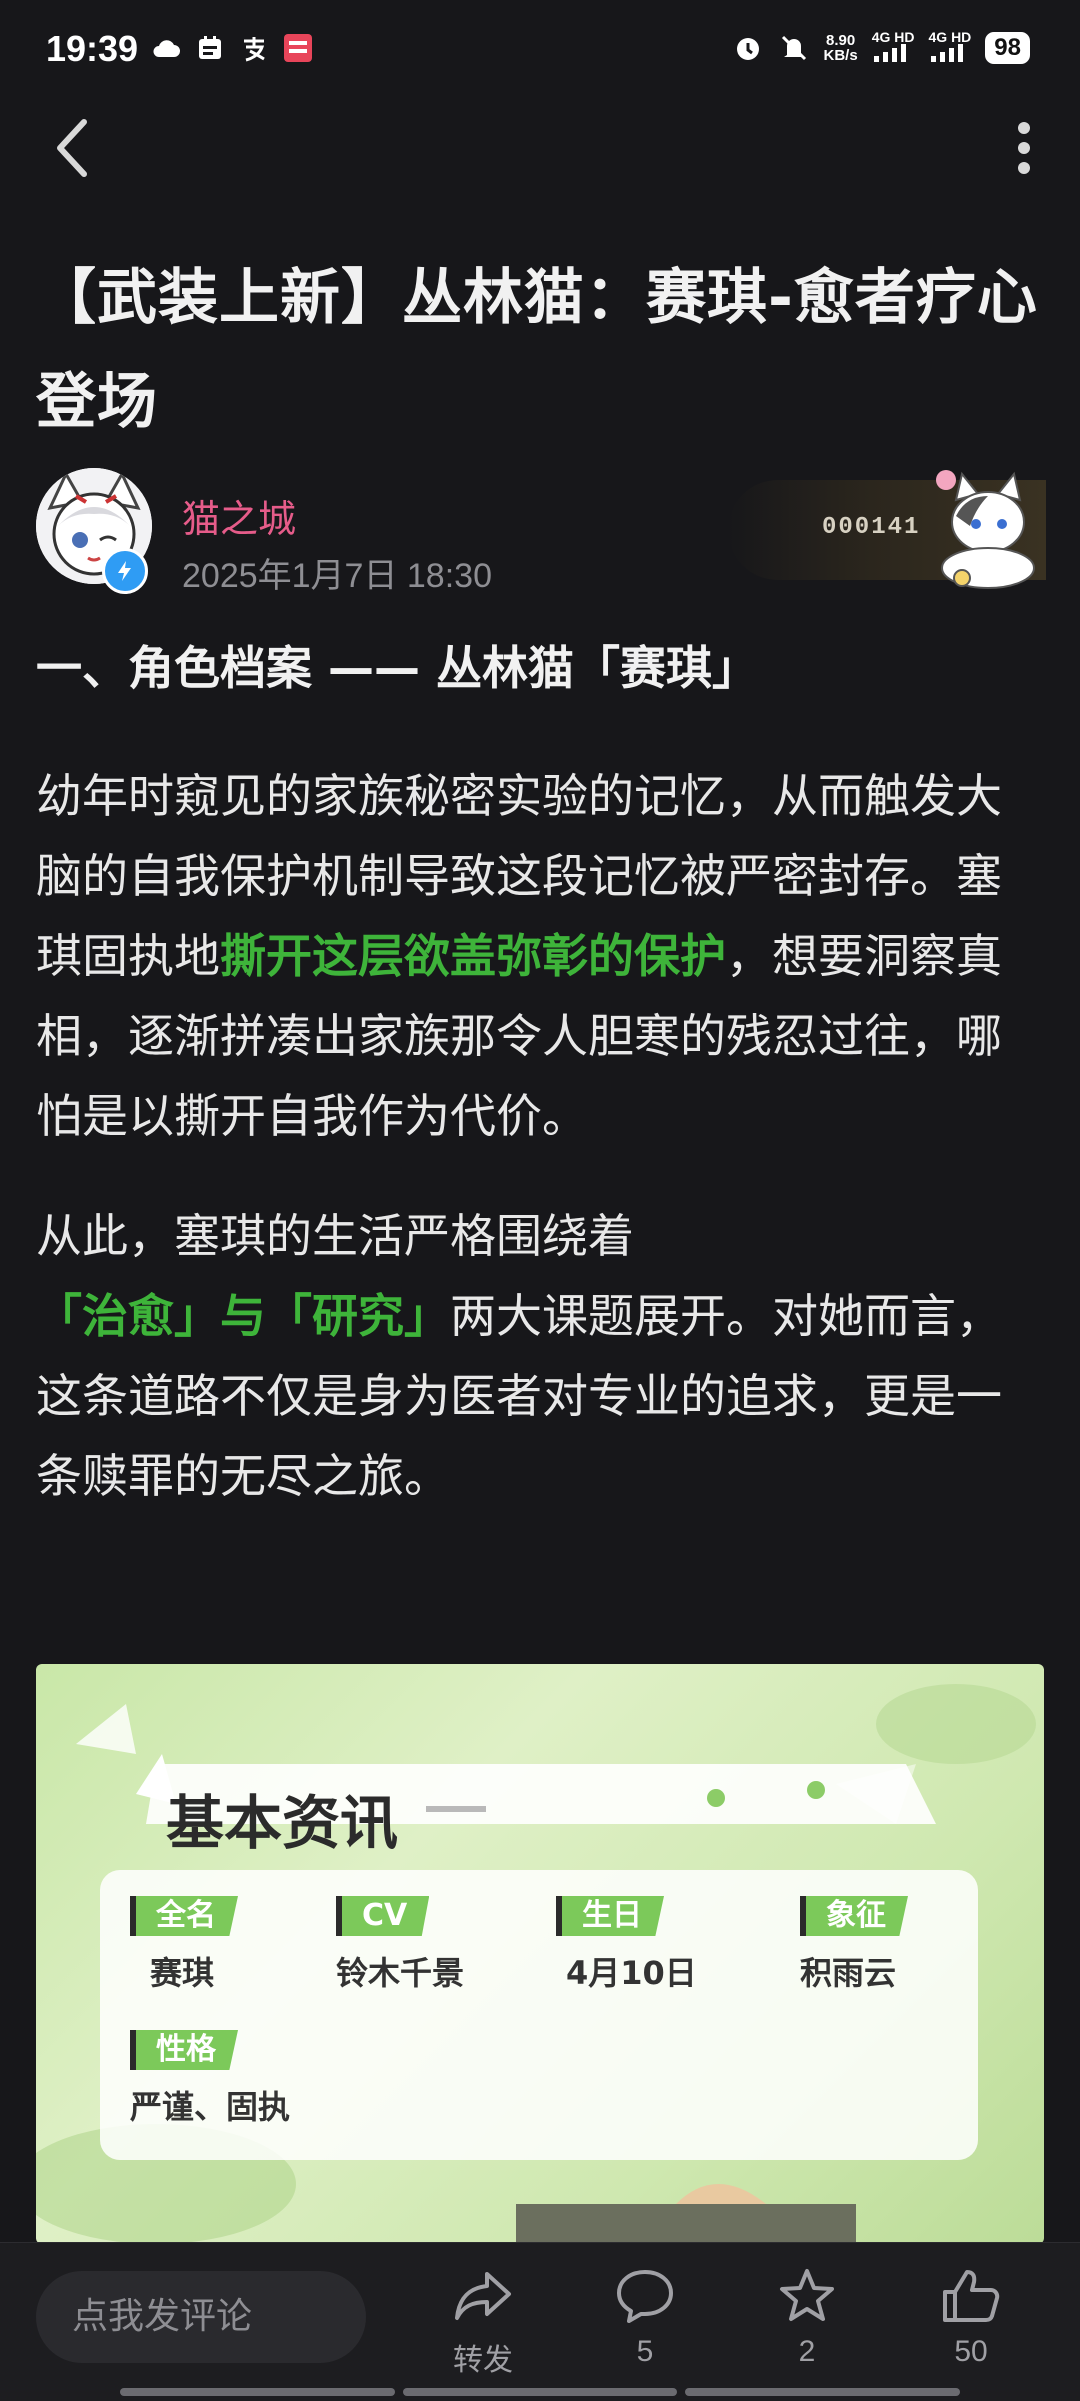  I want to click on comment-count: 5, so click(645, 2351).